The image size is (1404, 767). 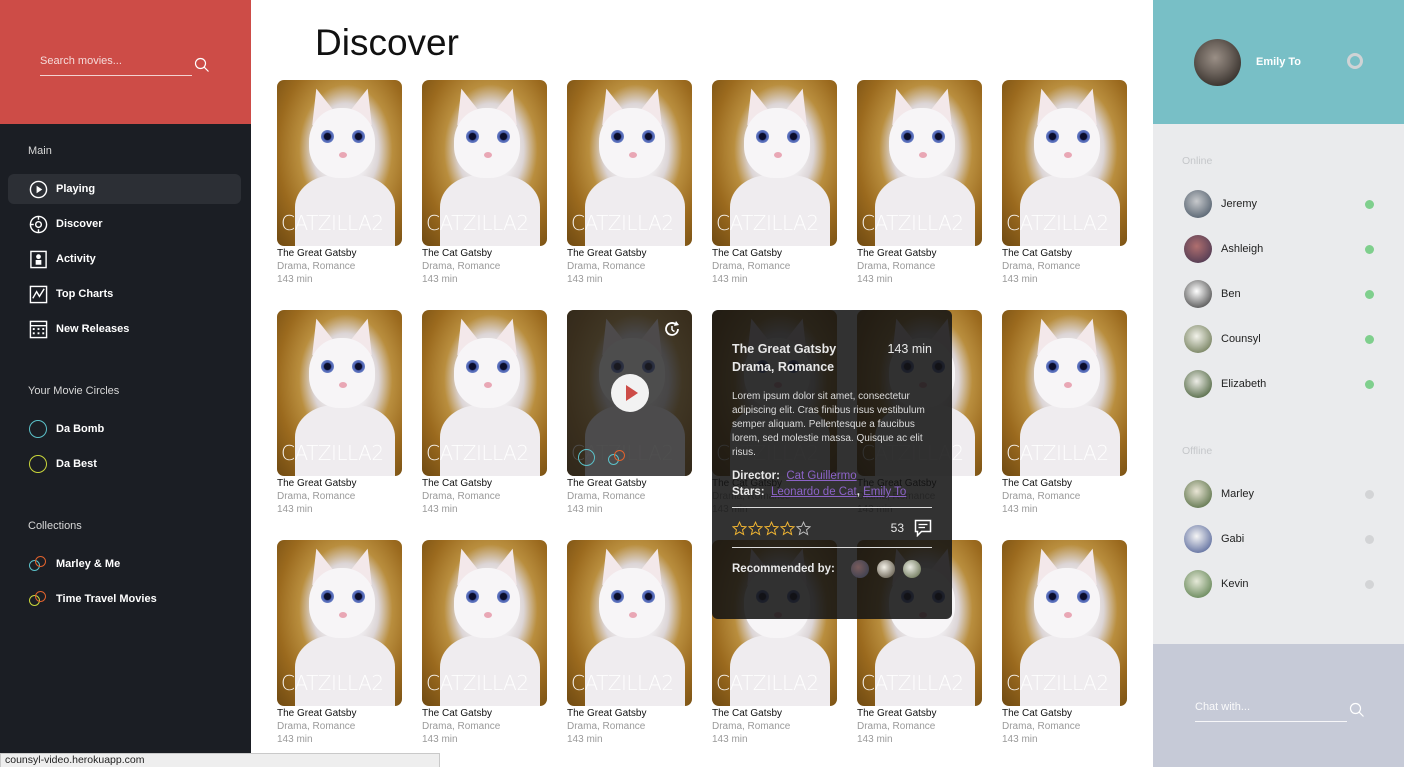 What do you see at coordinates (672, 329) in the screenshot?
I see `replay-icon` at bounding box center [672, 329].